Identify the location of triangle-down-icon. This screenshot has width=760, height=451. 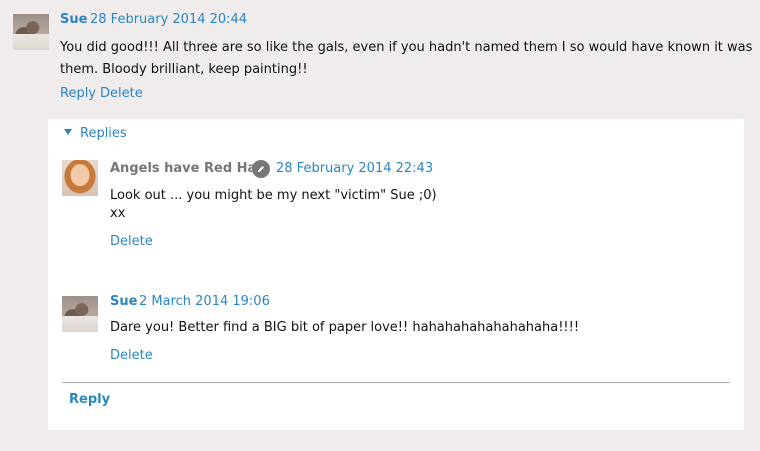
(68, 132).